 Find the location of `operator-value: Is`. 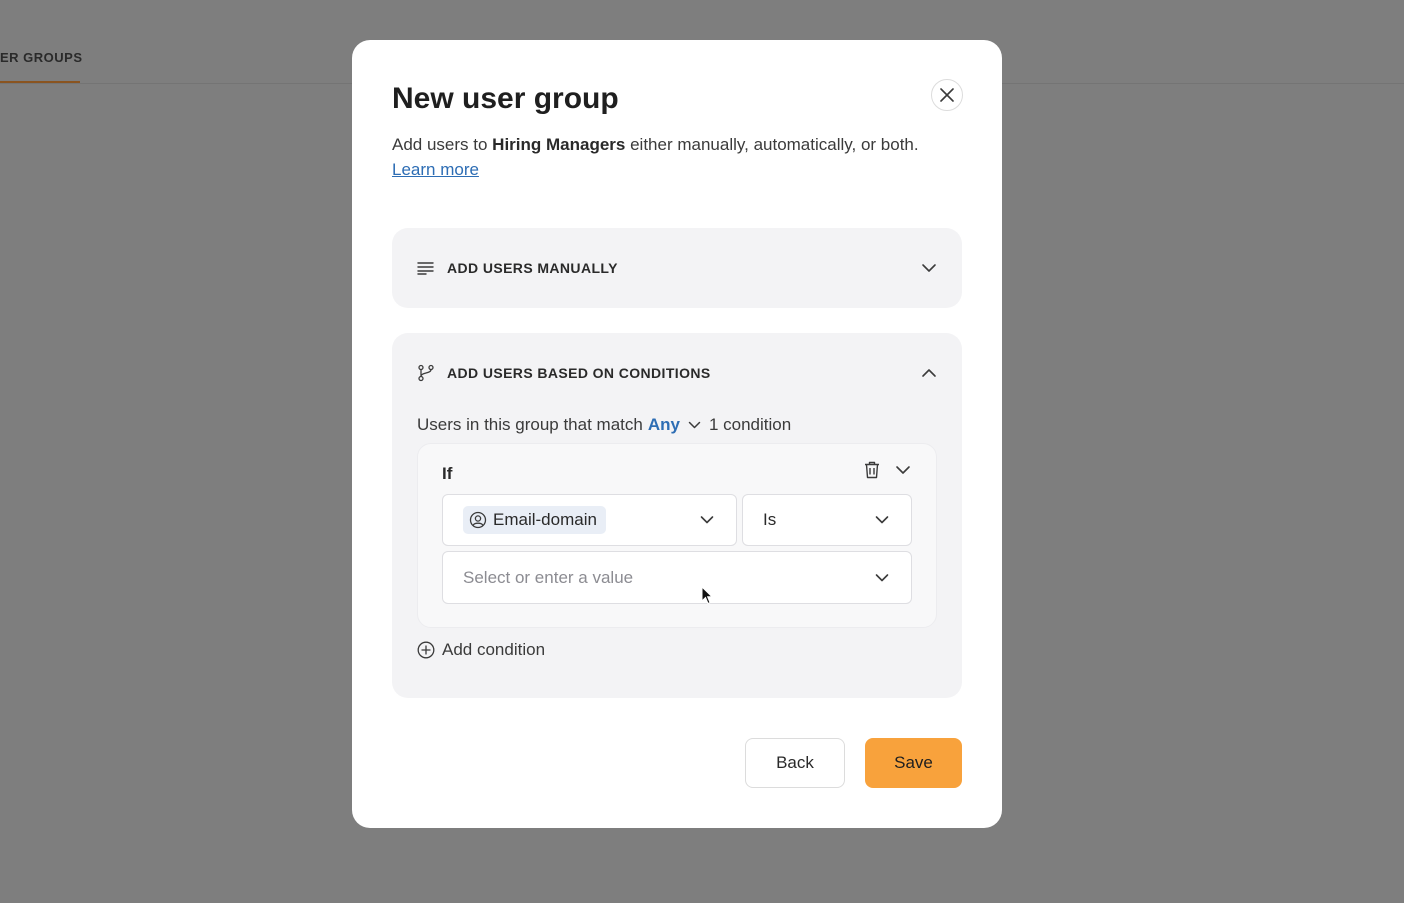

operator-value: Is is located at coordinates (770, 519).